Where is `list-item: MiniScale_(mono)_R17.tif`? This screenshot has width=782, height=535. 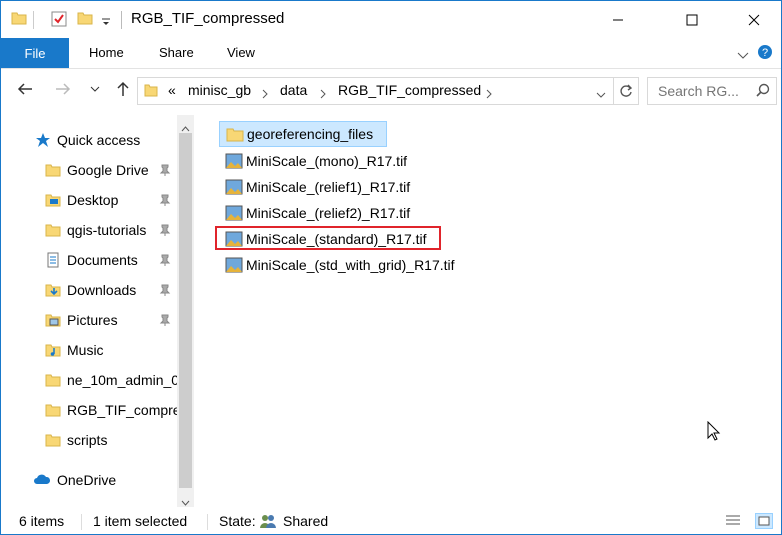
list-item: MiniScale_(mono)_R17.tif is located at coordinates (329, 161).